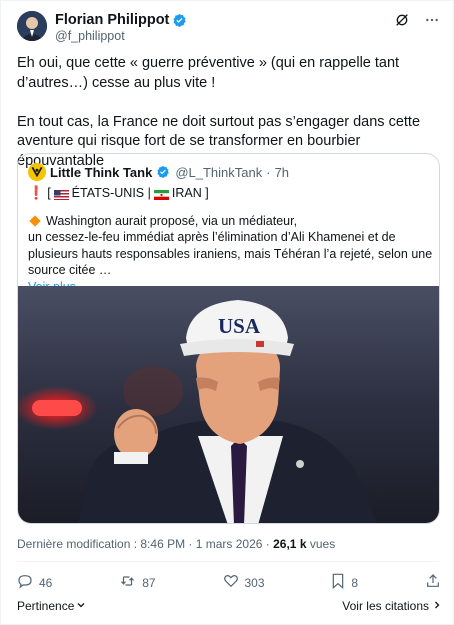 This screenshot has width=454, height=625. What do you see at coordinates (432, 20) in the screenshot?
I see `more-options-icon` at bounding box center [432, 20].